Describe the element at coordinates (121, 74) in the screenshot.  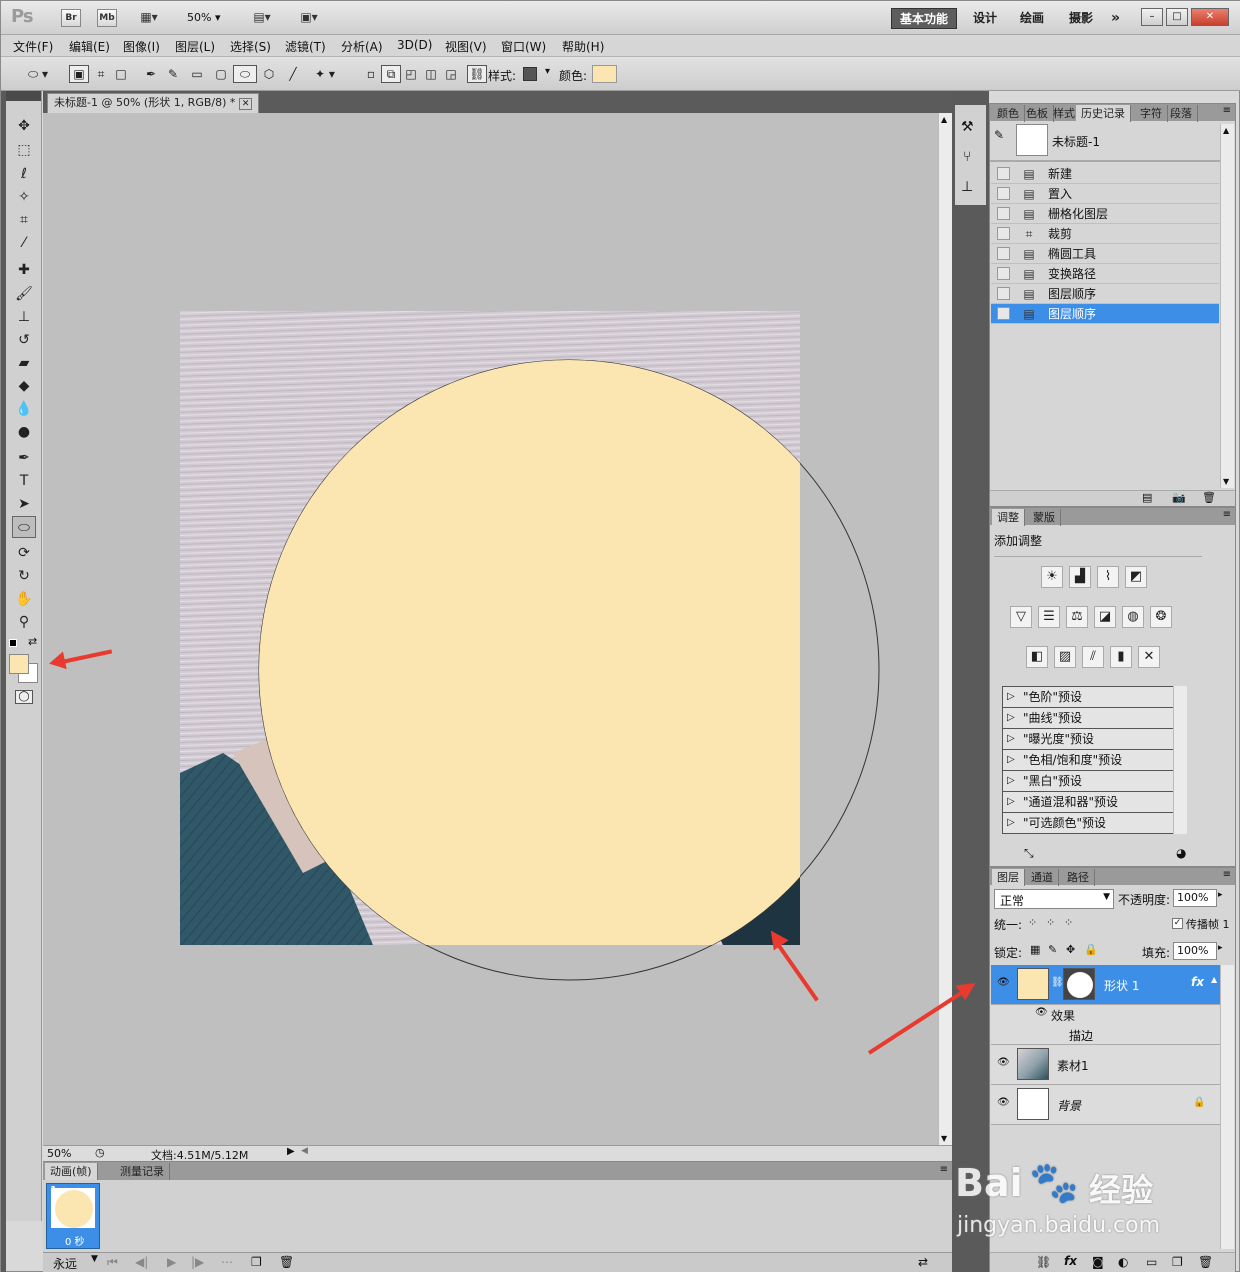
I see `fill-pixels-mode-icon: □` at that location.